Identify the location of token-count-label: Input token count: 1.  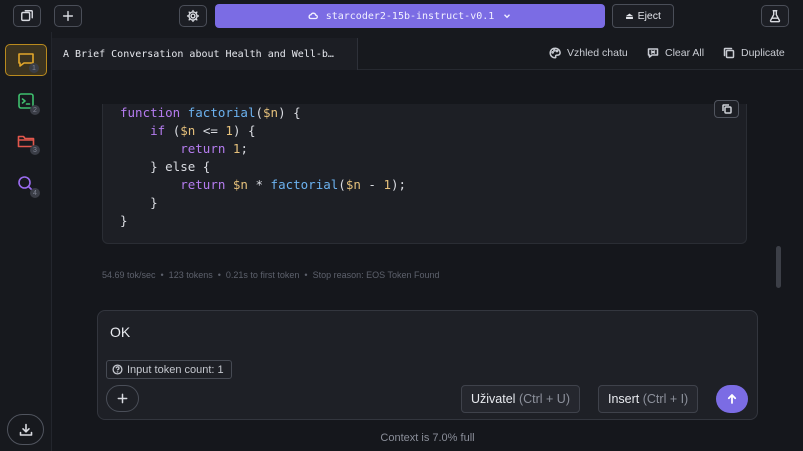
(175, 369).